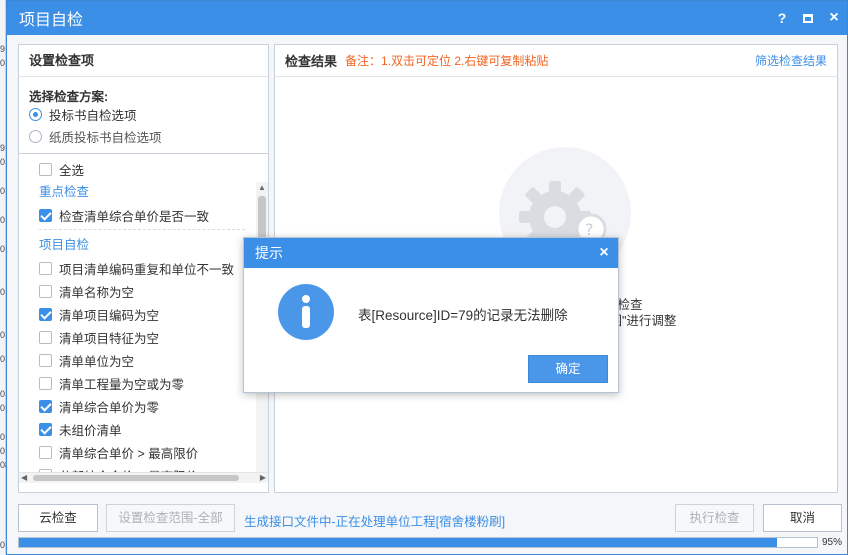 The image size is (848, 555). I want to click on scheme-label: 纸质投标书自检选项, so click(105, 137).